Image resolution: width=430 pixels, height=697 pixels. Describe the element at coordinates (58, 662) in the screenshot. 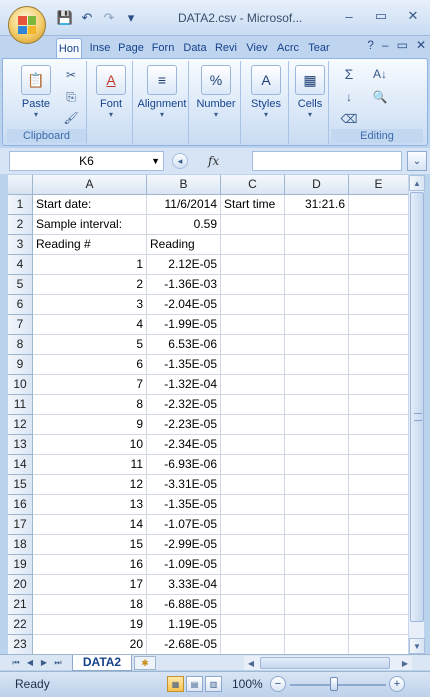

I see `last-sheet-icon: ⏭` at that location.